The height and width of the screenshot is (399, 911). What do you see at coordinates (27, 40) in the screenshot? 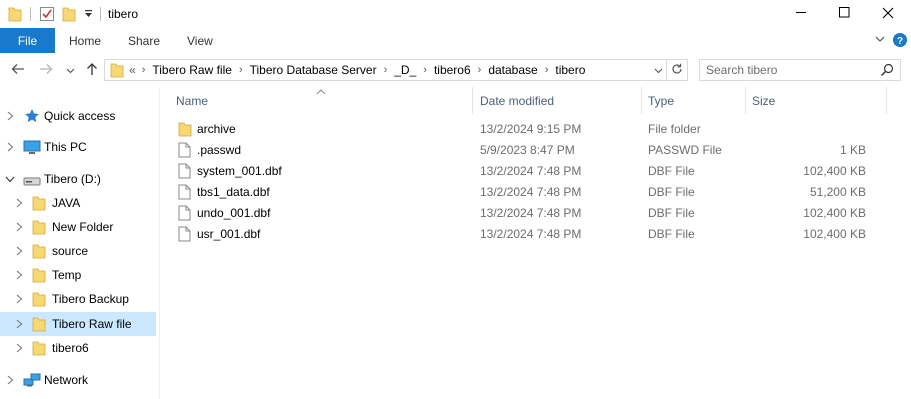
I see `tab-file: File` at bounding box center [27, 40].